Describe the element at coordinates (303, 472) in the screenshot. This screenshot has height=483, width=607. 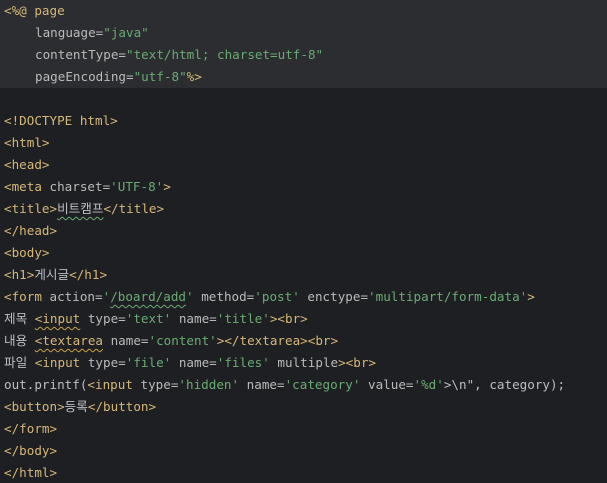
I see `code-line: </html>` at that location.